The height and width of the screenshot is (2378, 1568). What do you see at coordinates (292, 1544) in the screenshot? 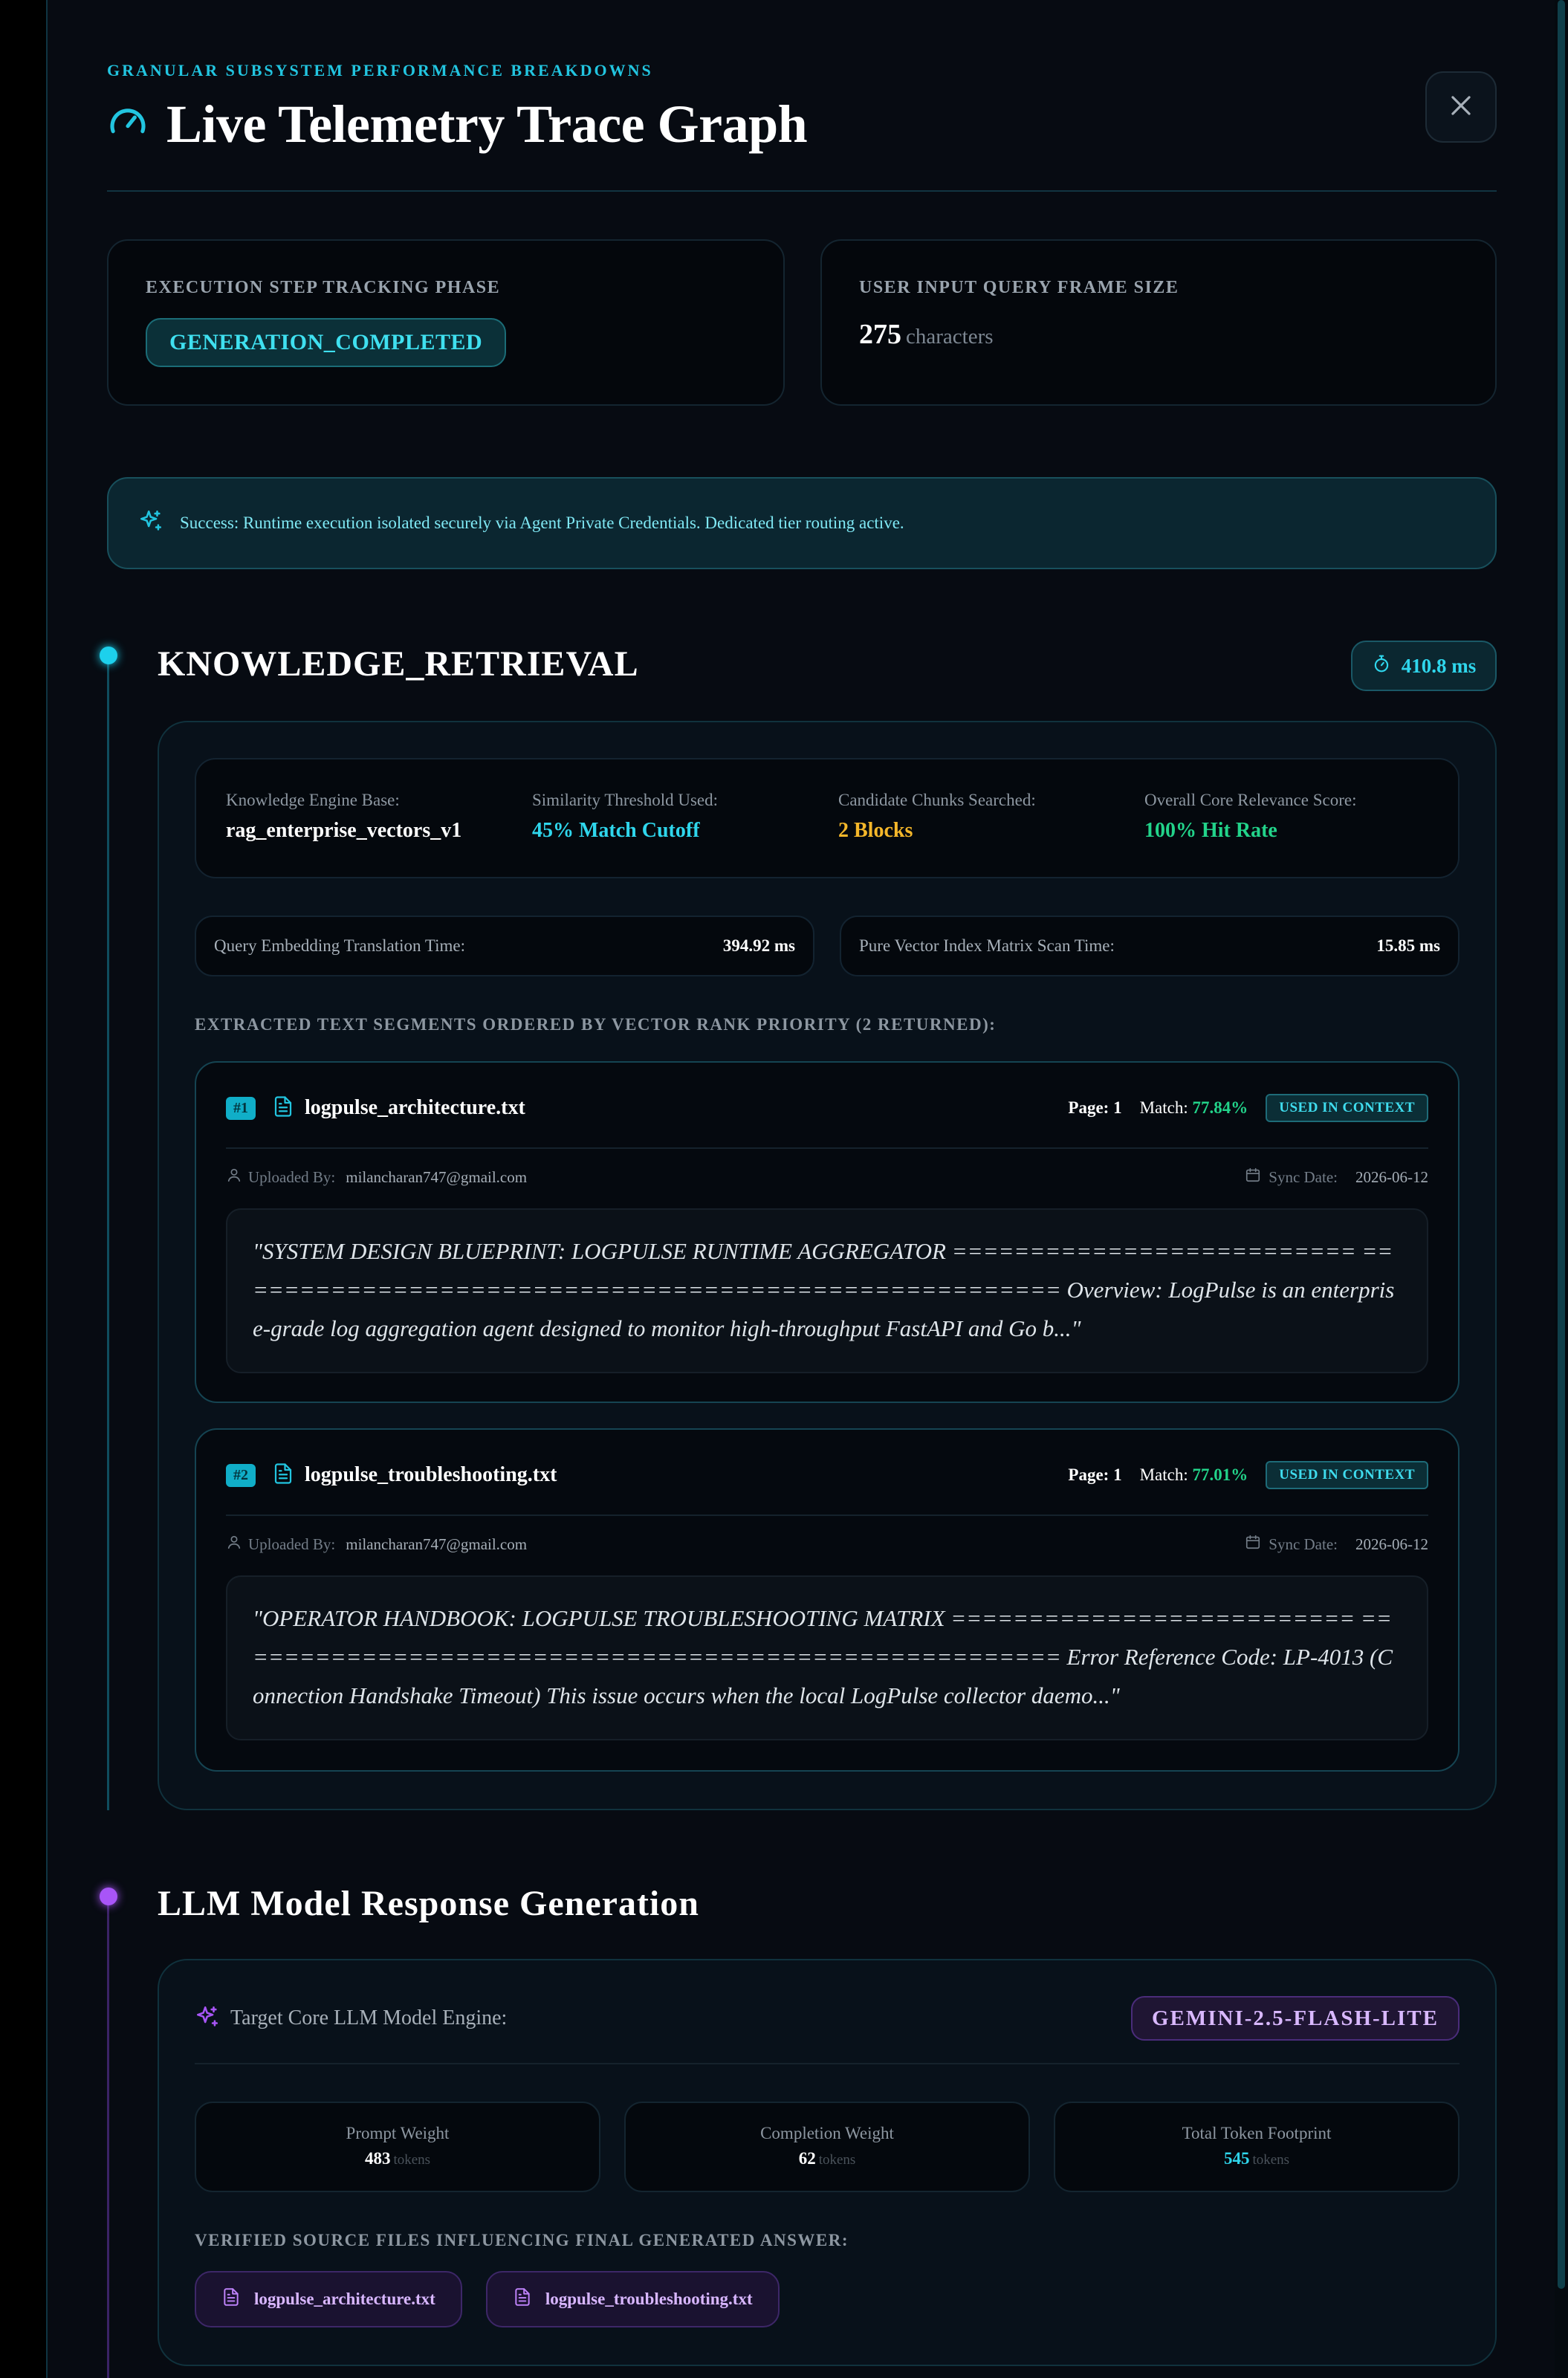
I see `uploaded-by-label: Uploaded By:` at bounding box center [292, 1544].